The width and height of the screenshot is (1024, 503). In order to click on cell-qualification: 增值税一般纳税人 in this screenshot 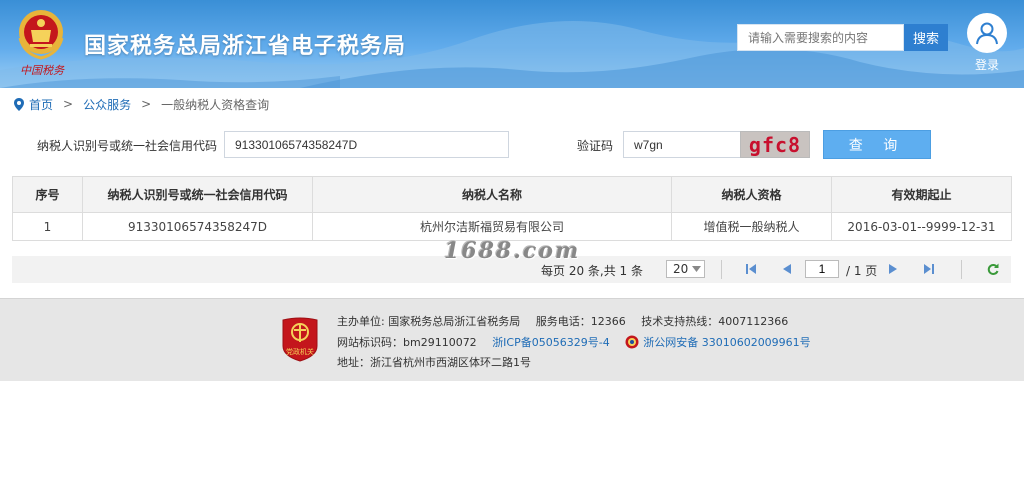, I will do `click(751, 226)`.